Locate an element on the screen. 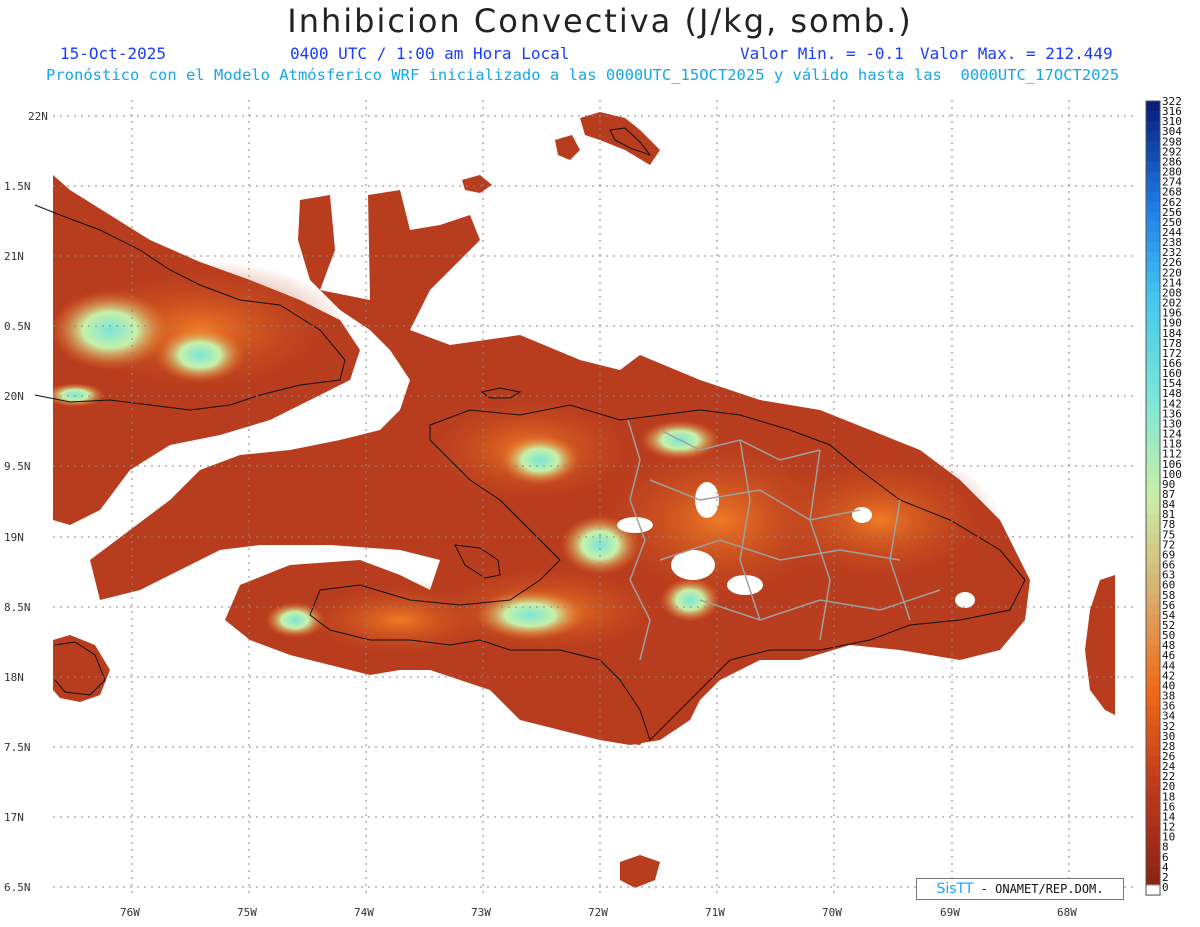  lat-label: 6.5N is located at coordinates (17, 887).